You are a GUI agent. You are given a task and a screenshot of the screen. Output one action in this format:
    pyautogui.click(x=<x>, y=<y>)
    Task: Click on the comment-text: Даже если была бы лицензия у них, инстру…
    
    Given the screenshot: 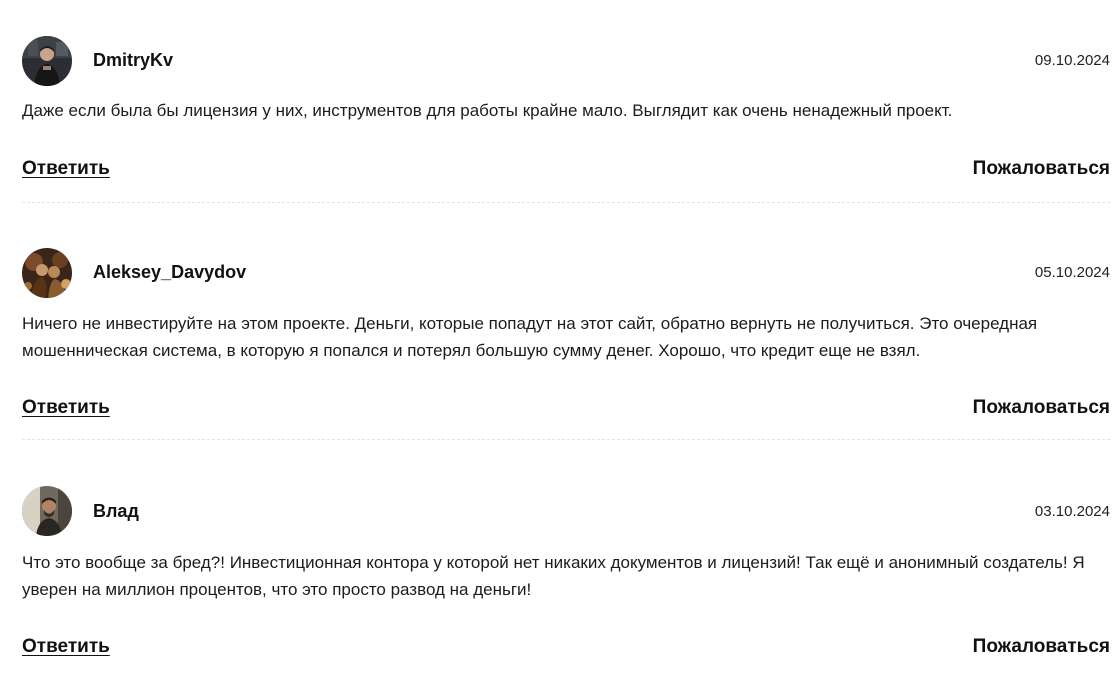 What is the action you would take?
    pyautogui.click(x=487, y=110)
    